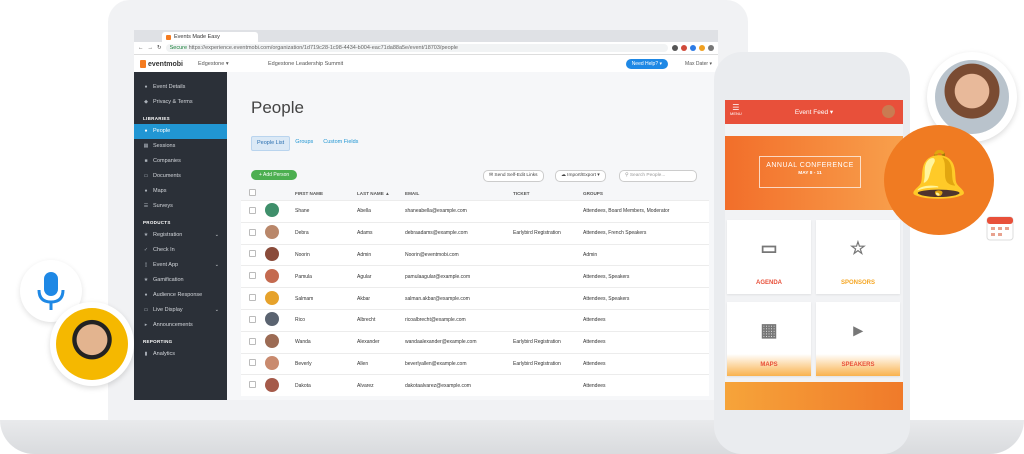 The height and width of the screenshot is (454, 1024). Describe the element at coordinates (364, 211) in the screenshot. I see `last-name-cell: Abella` at that location.